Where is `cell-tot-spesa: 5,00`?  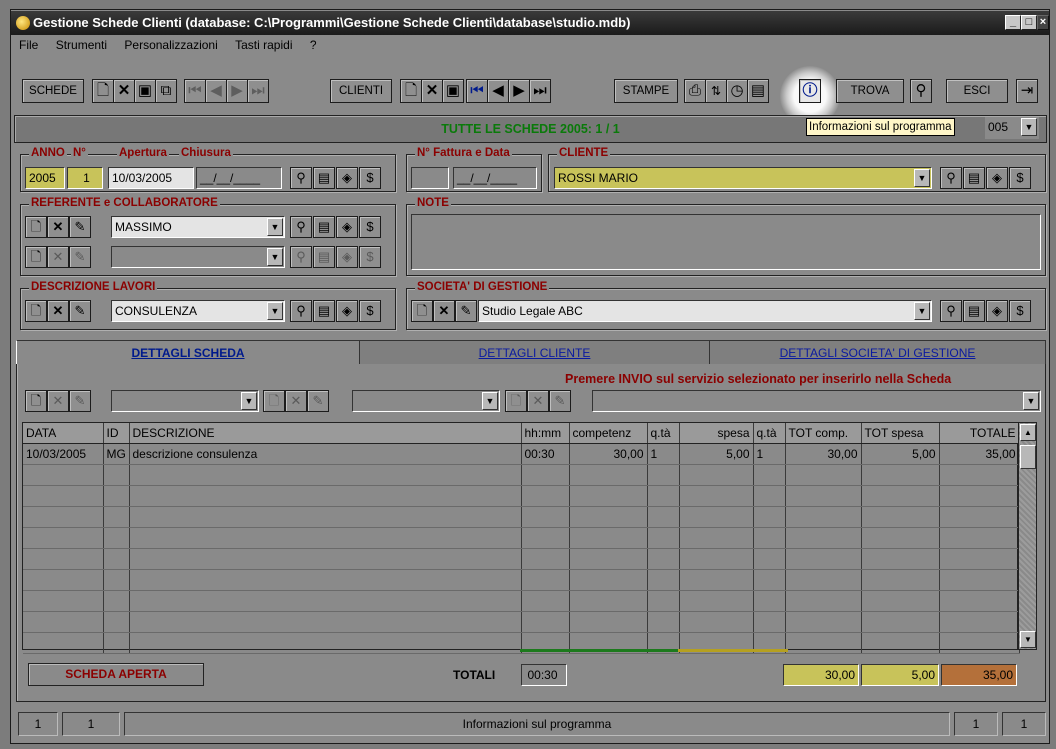 cell-tot-spesa: 5,00 is located at coordinates (900, 454).